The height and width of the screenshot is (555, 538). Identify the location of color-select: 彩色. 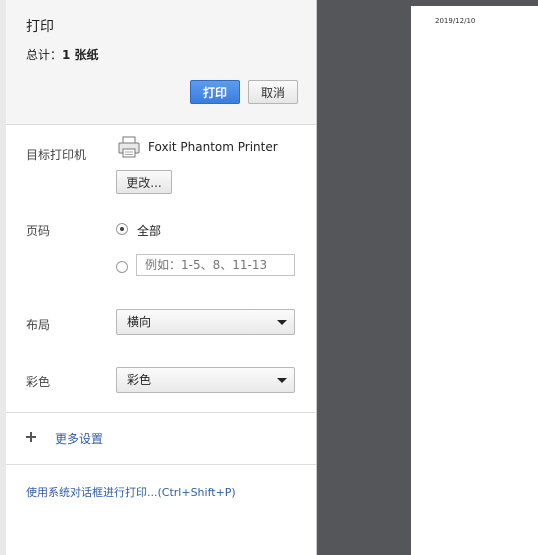
(205, 380).